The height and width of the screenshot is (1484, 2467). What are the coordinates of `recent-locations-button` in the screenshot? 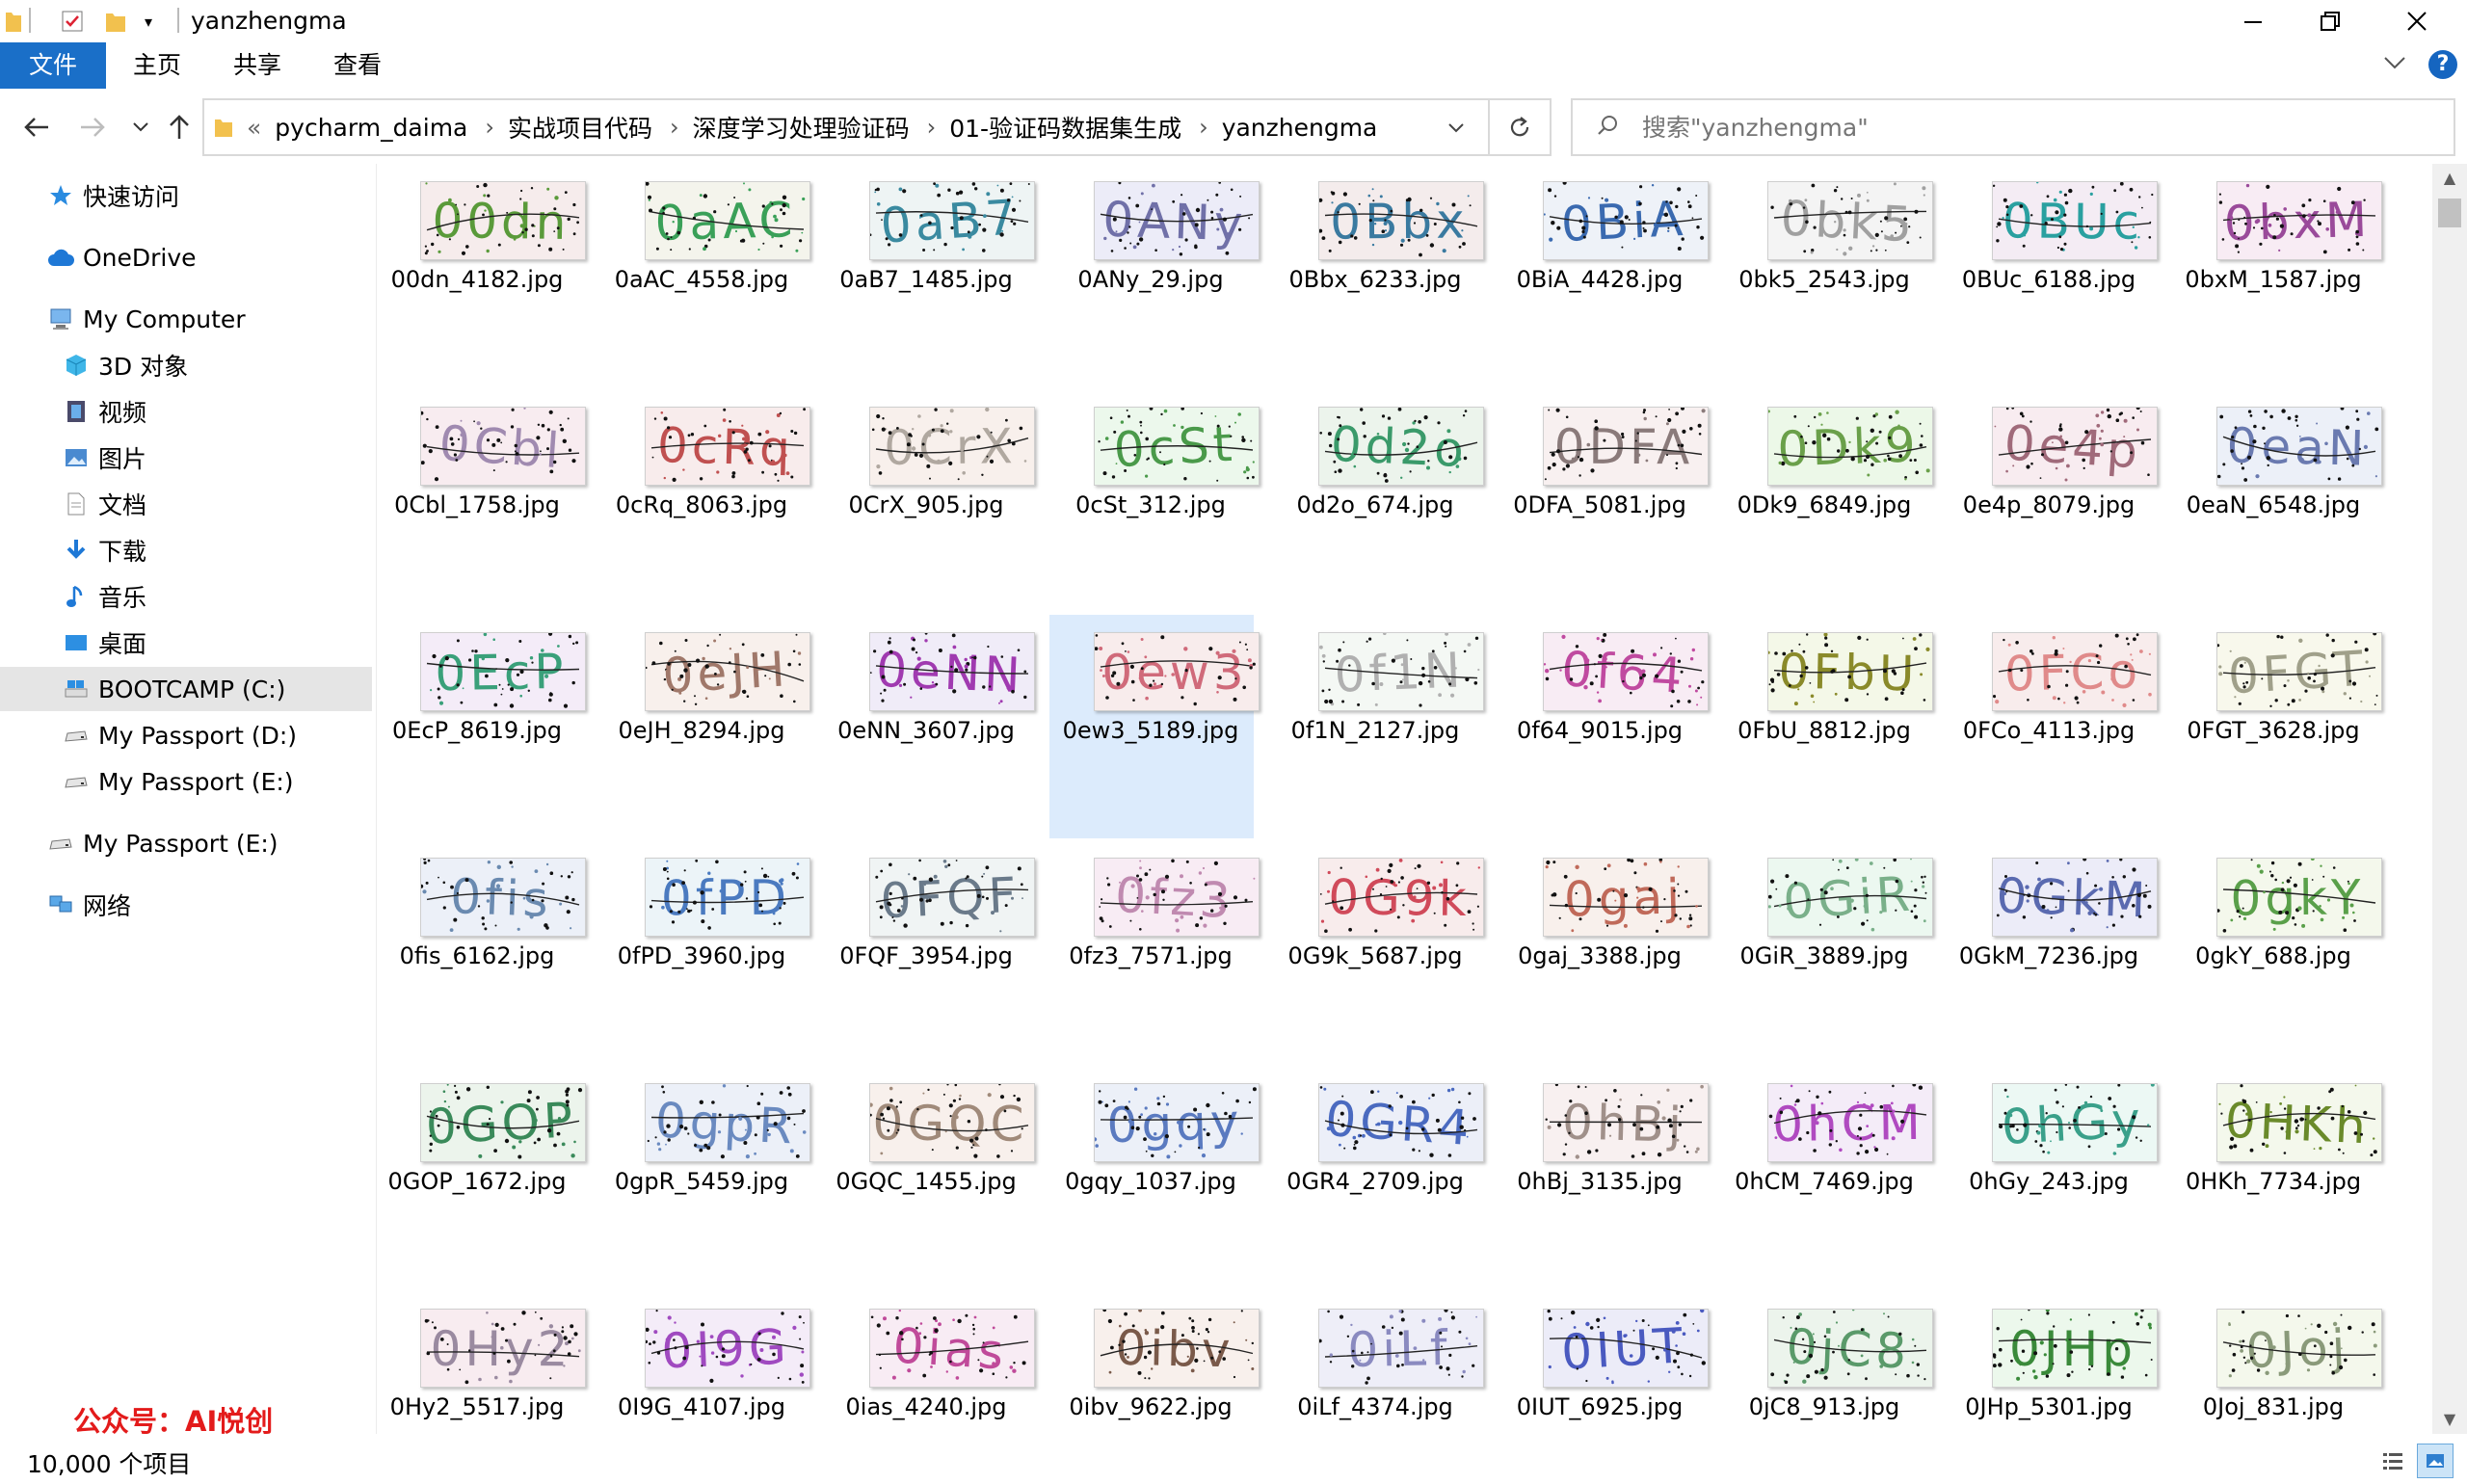 It's located at (140, 127).